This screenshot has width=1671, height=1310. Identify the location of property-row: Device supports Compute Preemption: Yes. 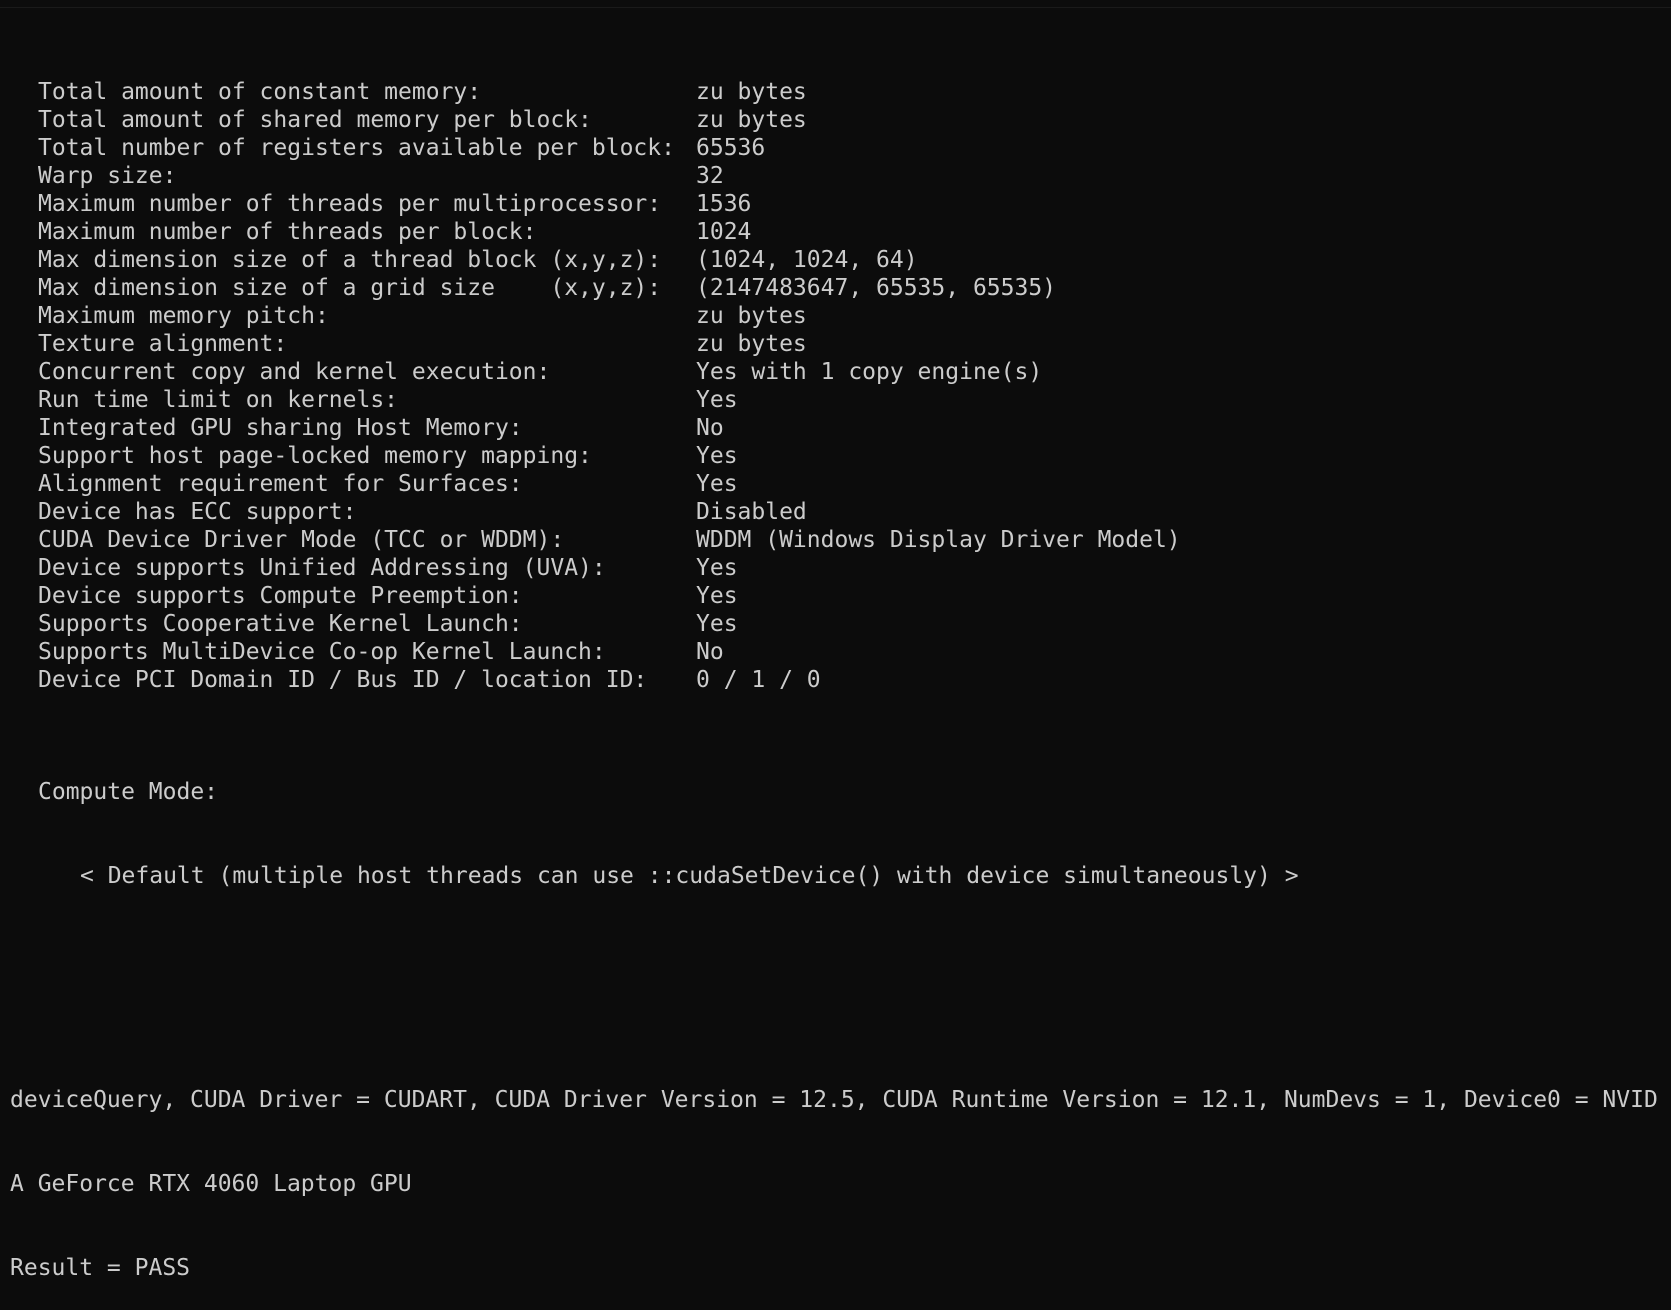
(837, 596).